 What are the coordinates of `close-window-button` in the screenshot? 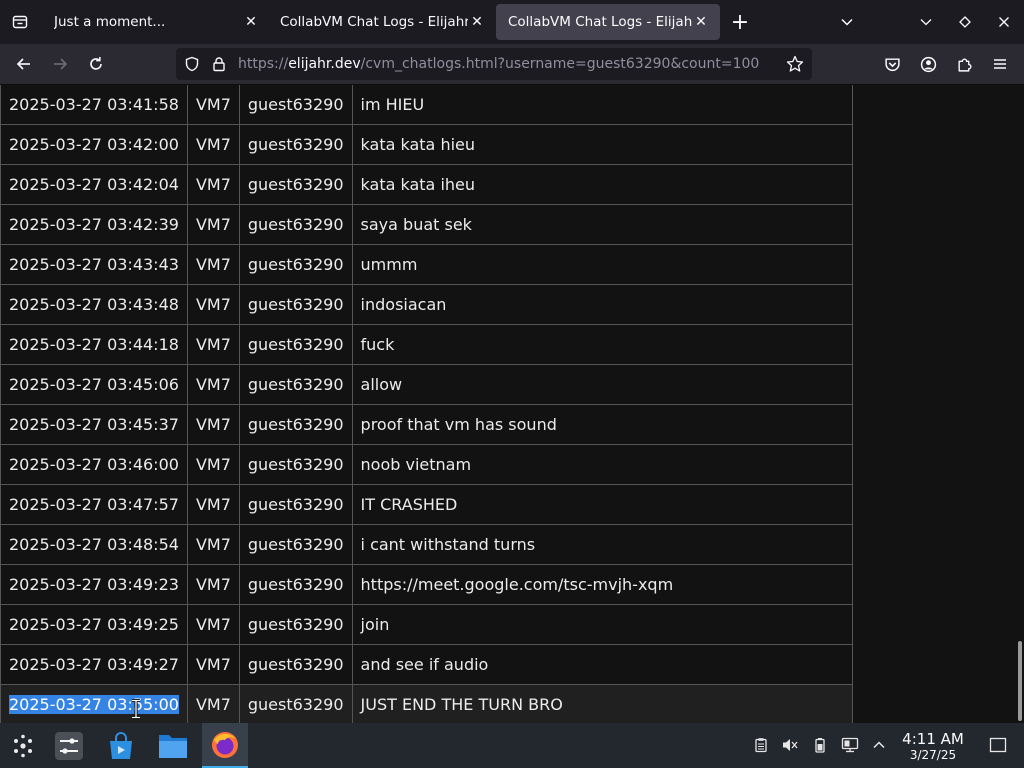 It's located at (1004, 22).